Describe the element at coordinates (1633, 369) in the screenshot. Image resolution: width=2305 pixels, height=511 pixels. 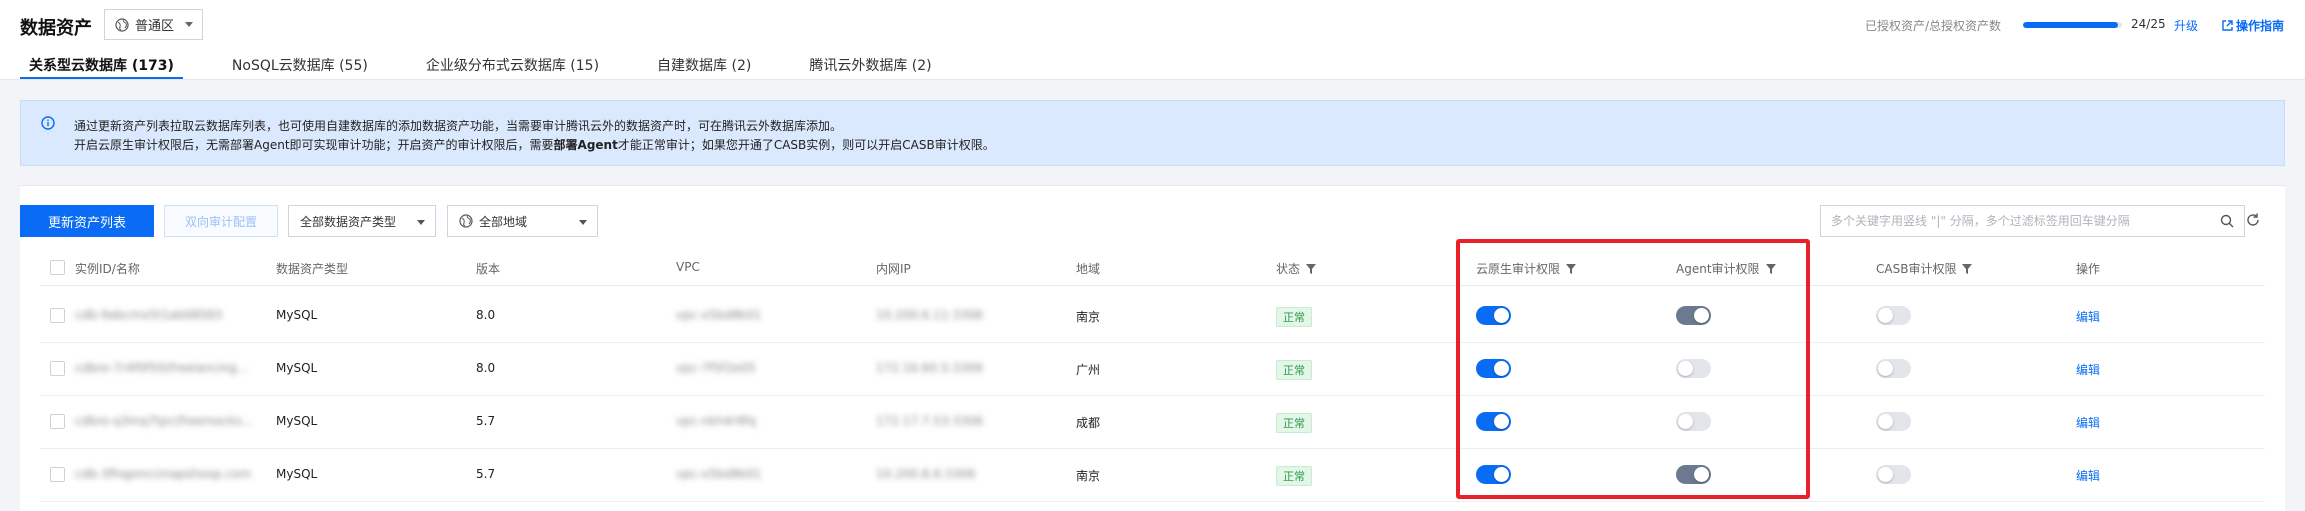
I see `highlight-box` at that location.